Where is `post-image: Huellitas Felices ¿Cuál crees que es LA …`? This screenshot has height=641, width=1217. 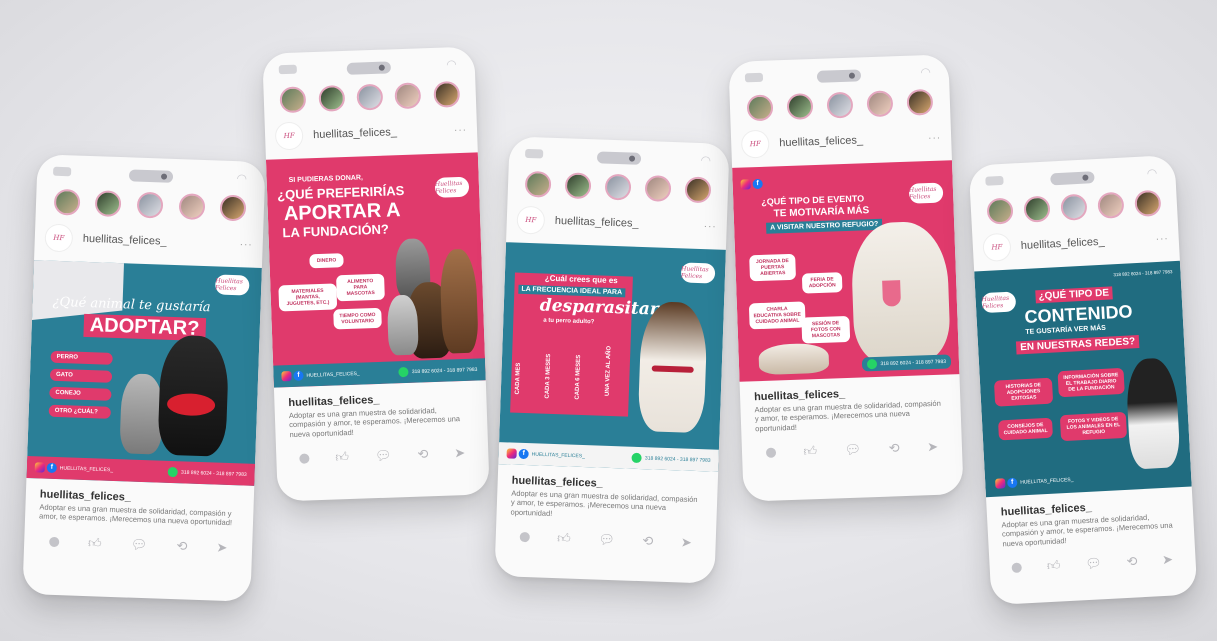 post-image: Huellitas Felices ¿Cuál crees que es LA … is located at coordinates (612, 357).